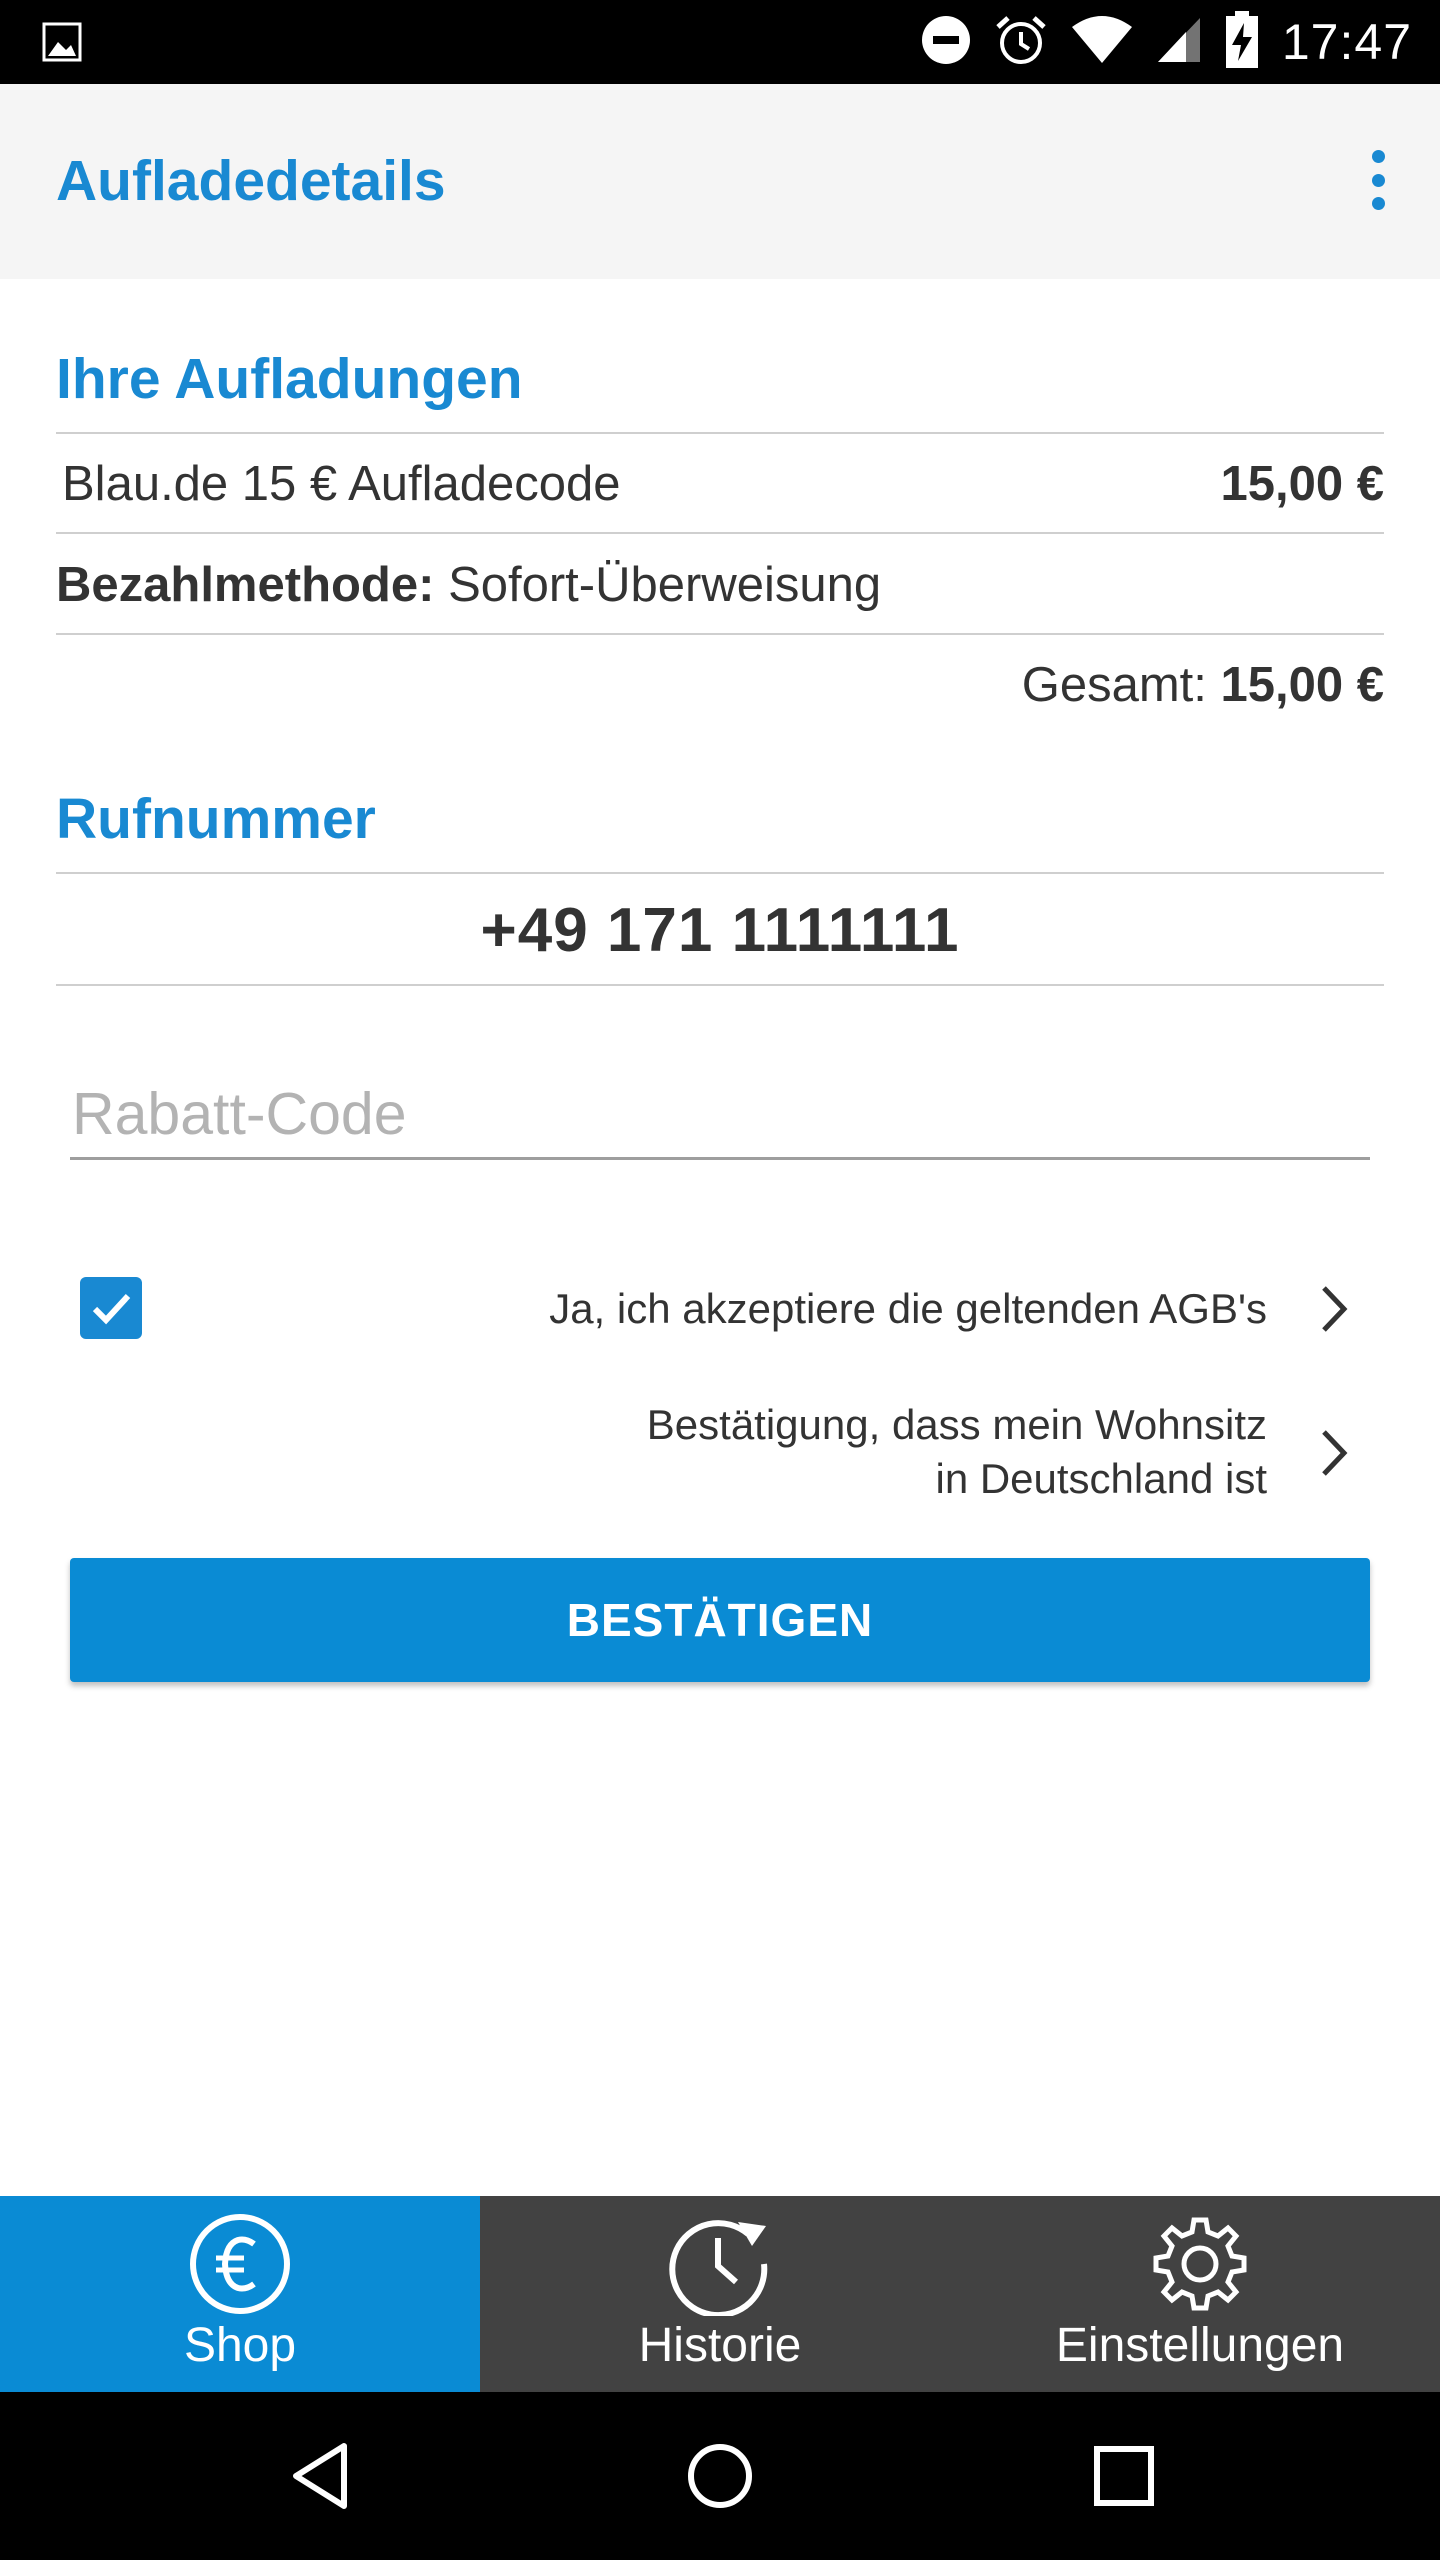 This screenshot has height=2560, width=1440. What do you see at coordinates (1302, 484) in the screenshot?
I see `charge-item-price: 15,00 €` at bounding box center [1302, 484].